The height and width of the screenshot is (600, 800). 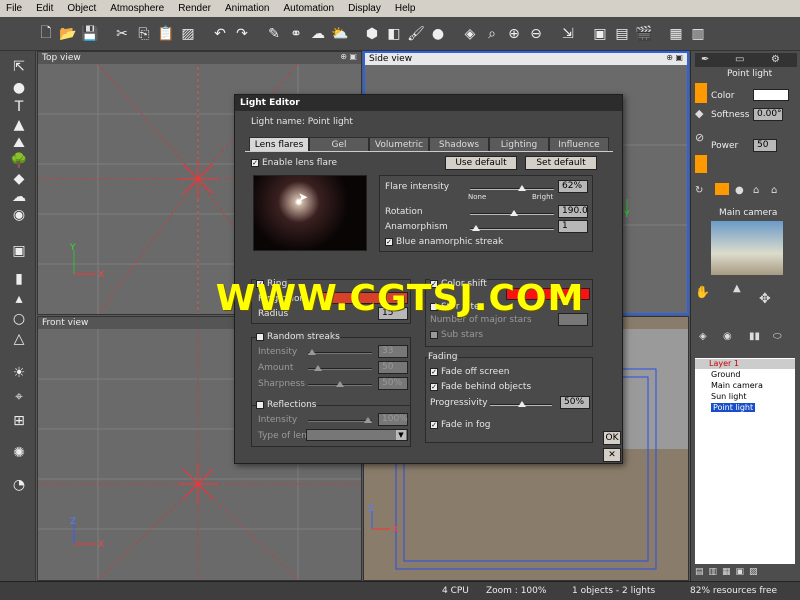 What do you see at coordinates (279, 144) in the screenshot?
I see `tab-lens-flares: Lens flares` at bounding box center [279, 144].